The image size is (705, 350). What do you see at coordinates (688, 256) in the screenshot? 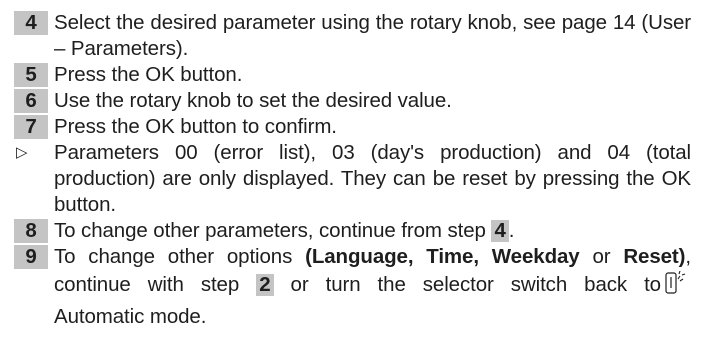
I see `text-part: ,` at bounding box center [688, 256].